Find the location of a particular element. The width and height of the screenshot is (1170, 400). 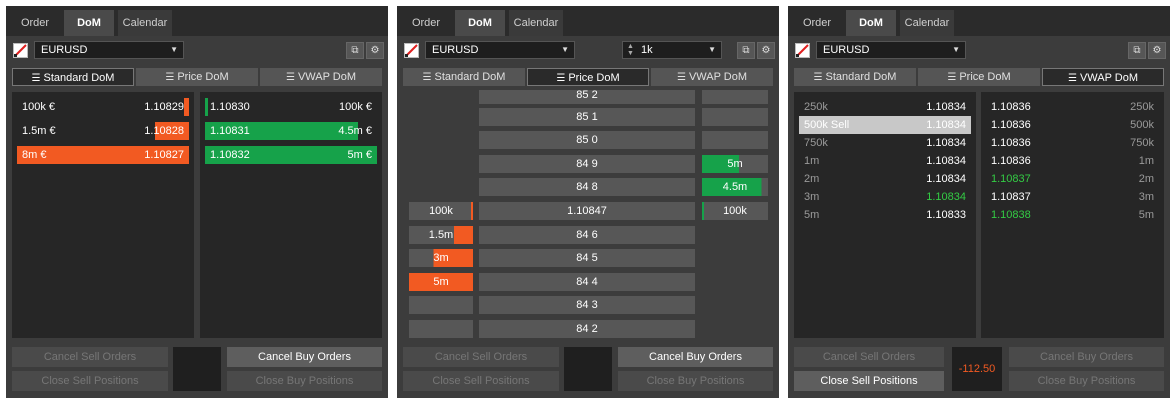

ladder-price: 84 8 is located at coordinates (587, 187).